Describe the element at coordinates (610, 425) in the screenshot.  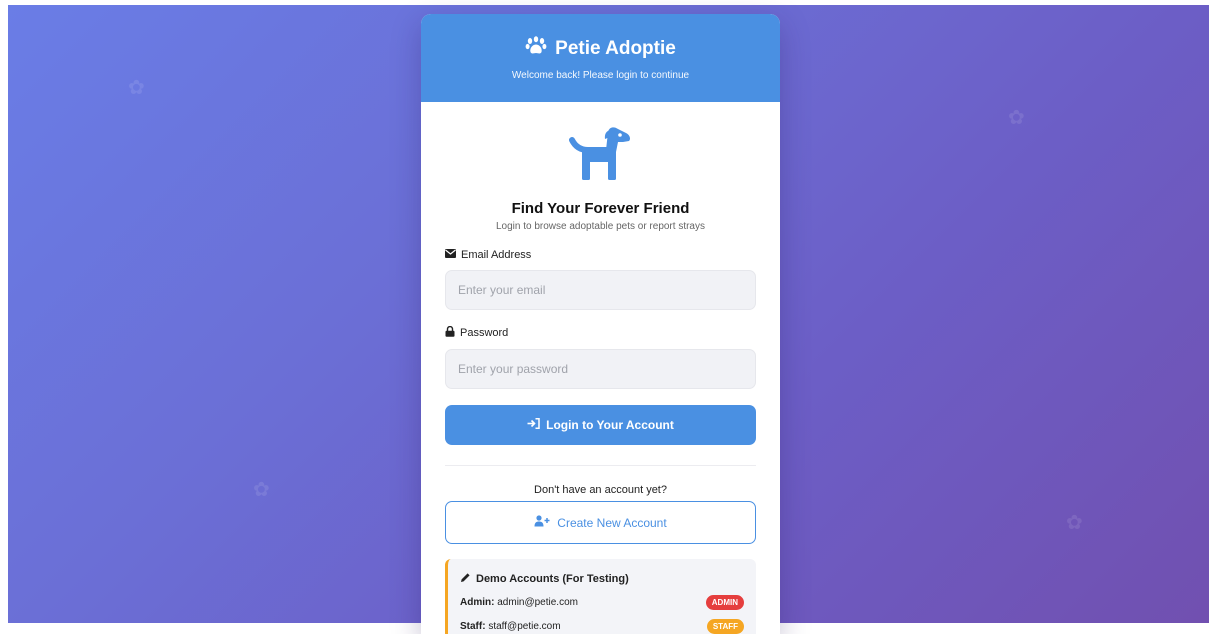
I see `login-button-label: Login to Your Account` at that location.